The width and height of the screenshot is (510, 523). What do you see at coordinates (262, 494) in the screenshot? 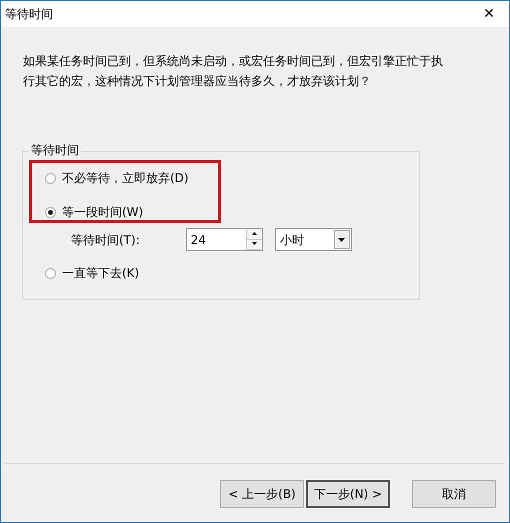
I see `dialog-button: < 上一步(B)` at bounding box center [262, 494].